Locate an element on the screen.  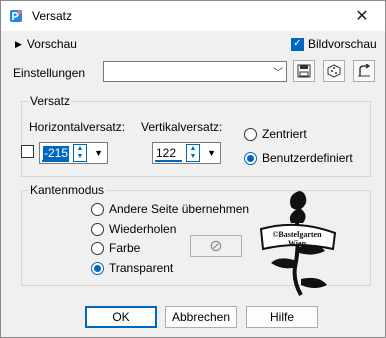
close-icon: ✕ is located at coordinates (362, 16).